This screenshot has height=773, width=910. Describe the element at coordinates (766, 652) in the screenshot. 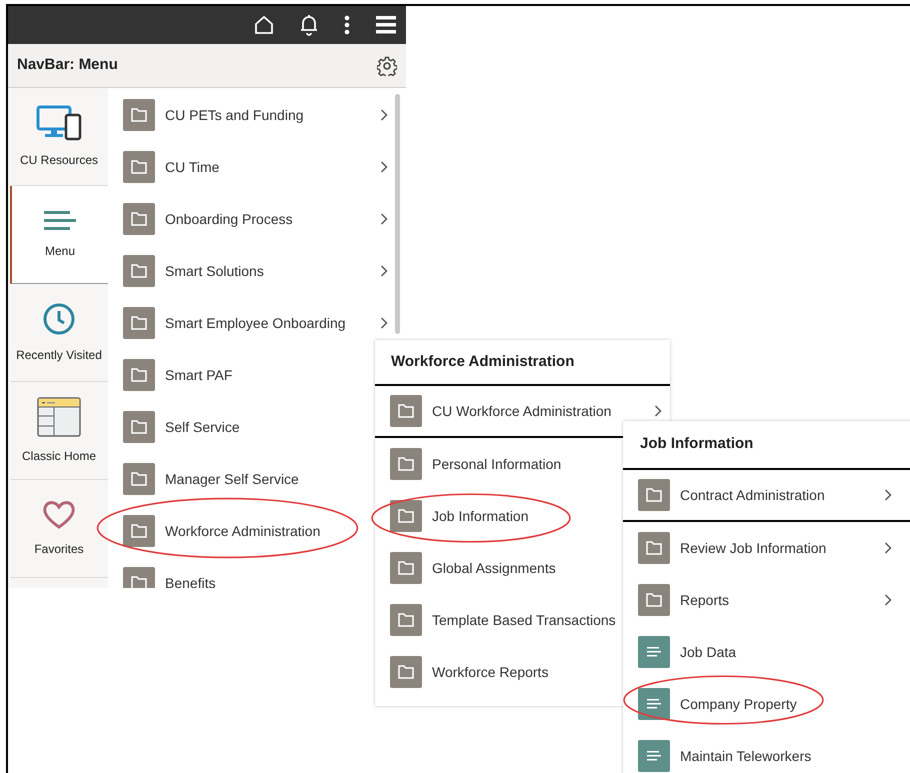

I see `menu-item: Job Data` at that location.